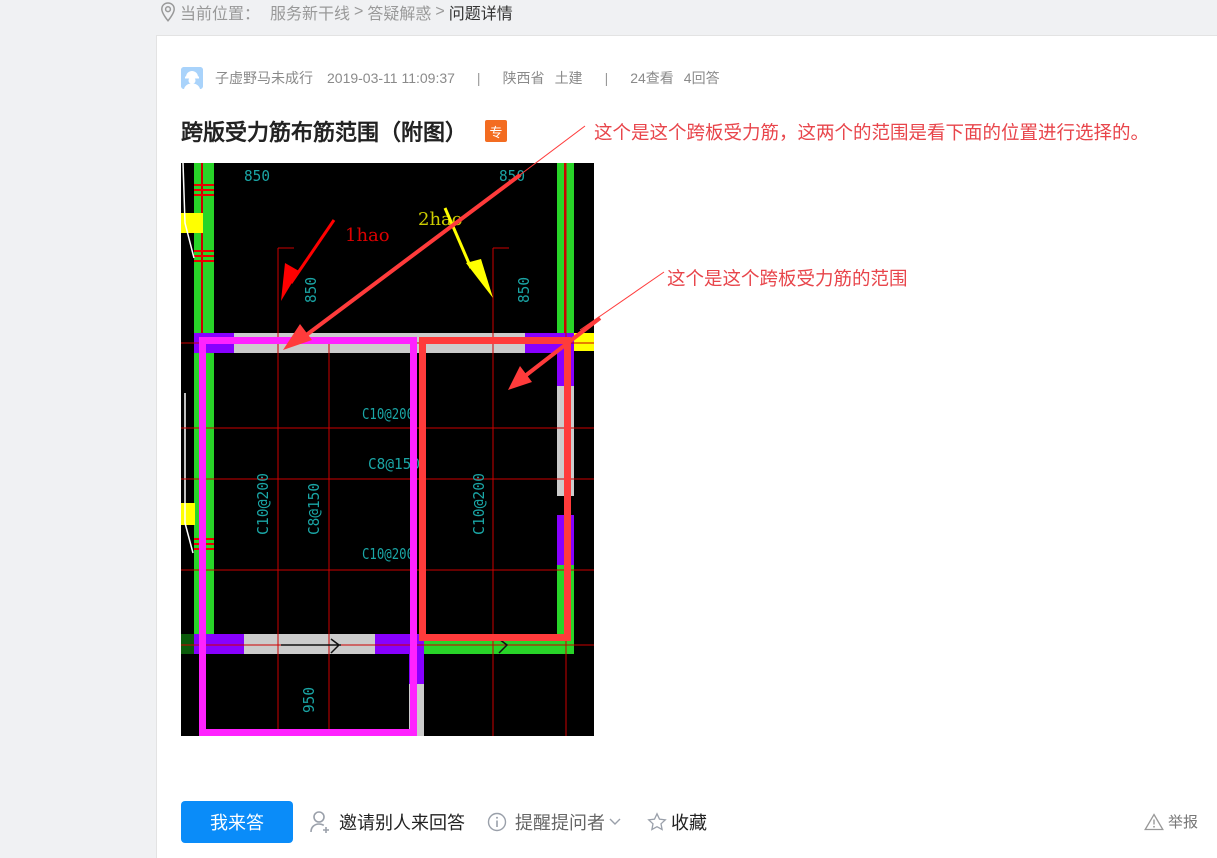 The width and height of the screenshot is (1217, 858). What do you see at coordinates (480, 14) in the screenshot?
I see `breadcrumb-current: 问题详情` at bounding box center [480, 14].